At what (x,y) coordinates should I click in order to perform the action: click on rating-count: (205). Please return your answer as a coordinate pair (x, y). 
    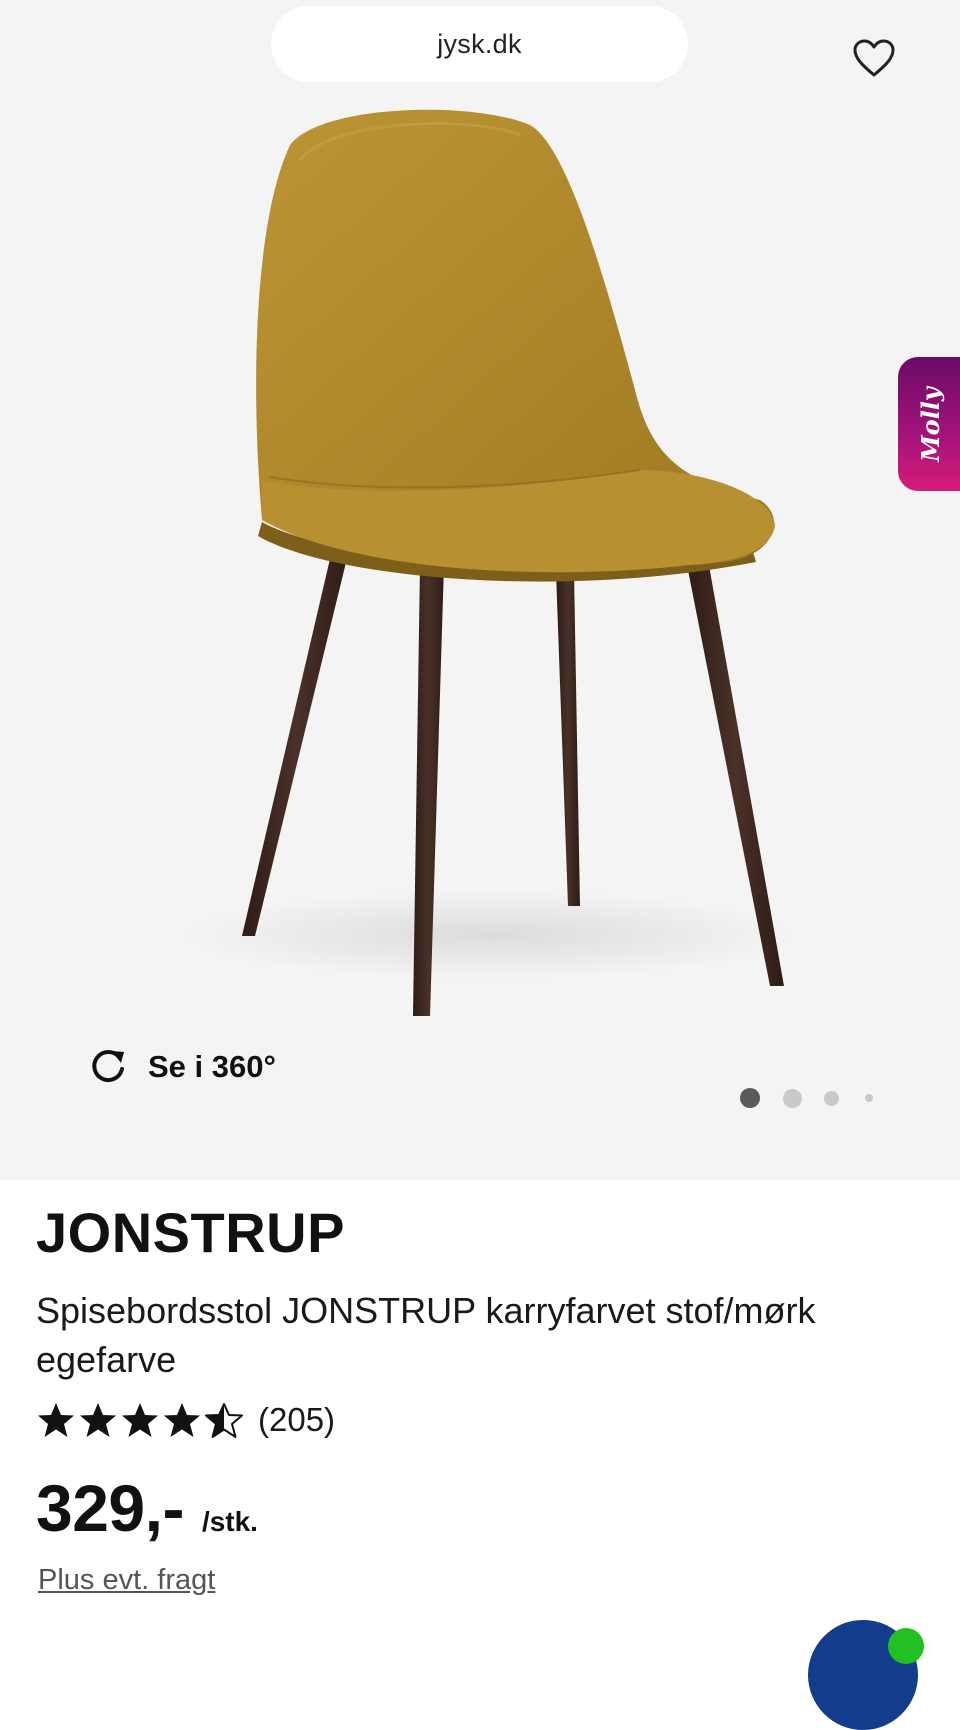
    Looking at the image, I should click on (297, 1419).